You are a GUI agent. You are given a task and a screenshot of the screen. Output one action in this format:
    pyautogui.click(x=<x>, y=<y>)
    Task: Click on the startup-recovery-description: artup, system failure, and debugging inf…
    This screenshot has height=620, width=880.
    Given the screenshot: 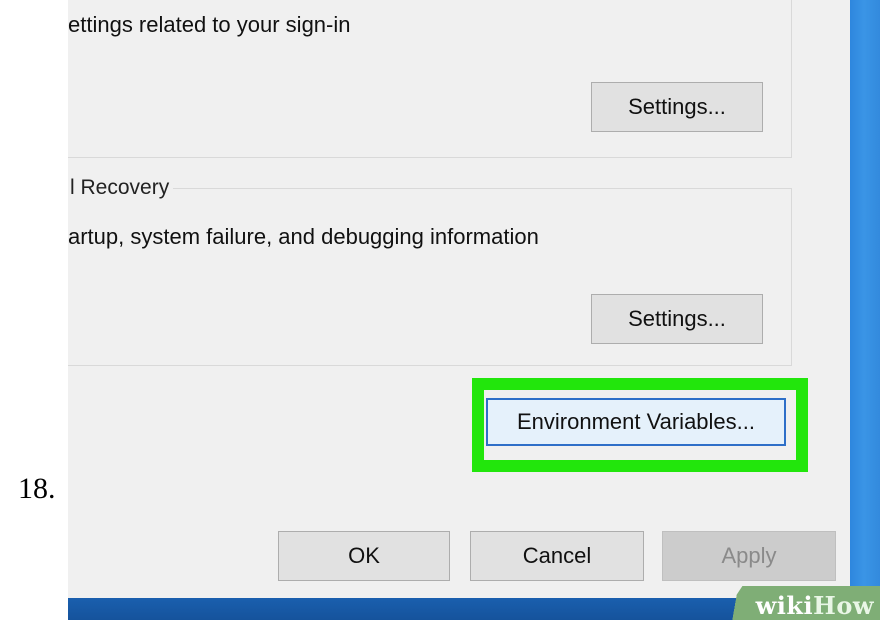 What is the action you would take?
    pyautogui.click(x=303, y=236)
    